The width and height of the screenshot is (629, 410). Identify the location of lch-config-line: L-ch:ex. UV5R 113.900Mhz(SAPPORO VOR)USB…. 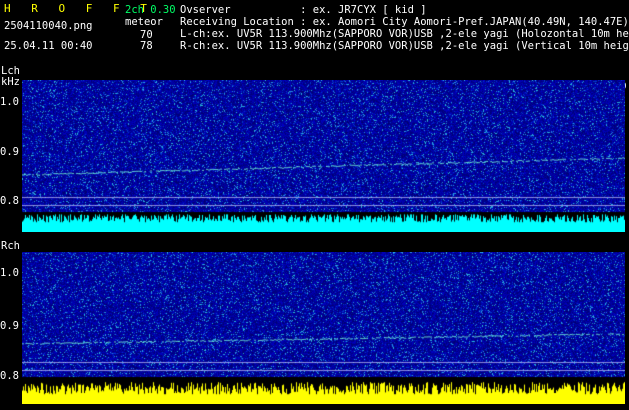
(404, 34).